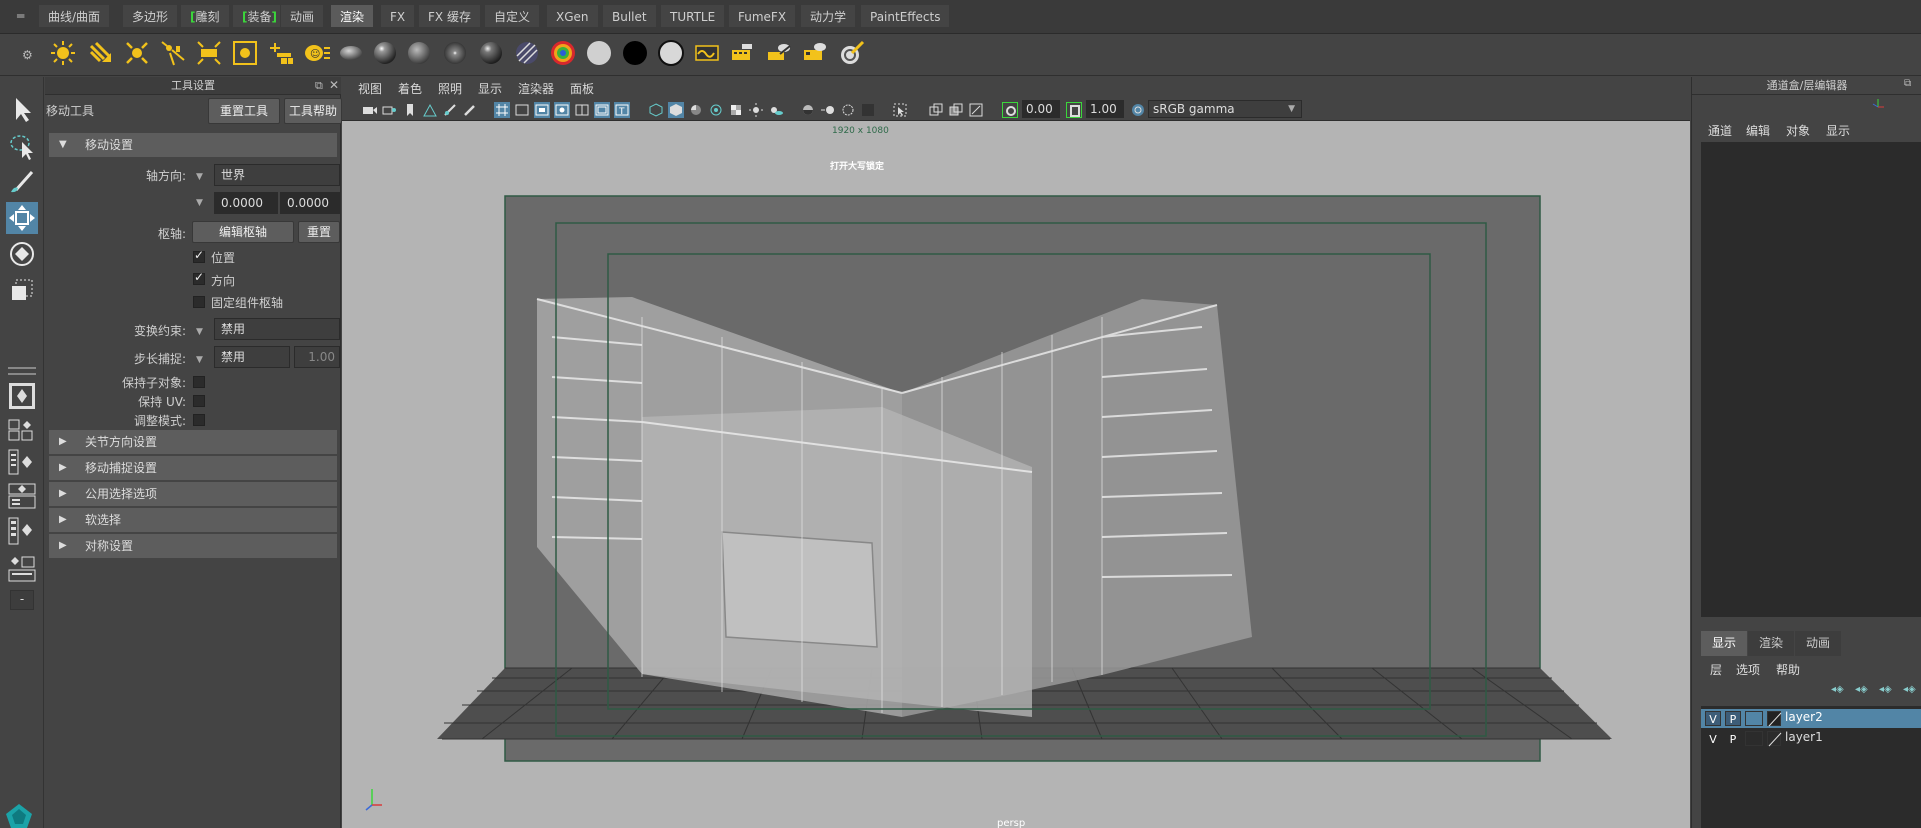  What do you see at coordinates (101, 53) in the screenshot?
I see `spotlight-icon` at bounding box center [101, 53].